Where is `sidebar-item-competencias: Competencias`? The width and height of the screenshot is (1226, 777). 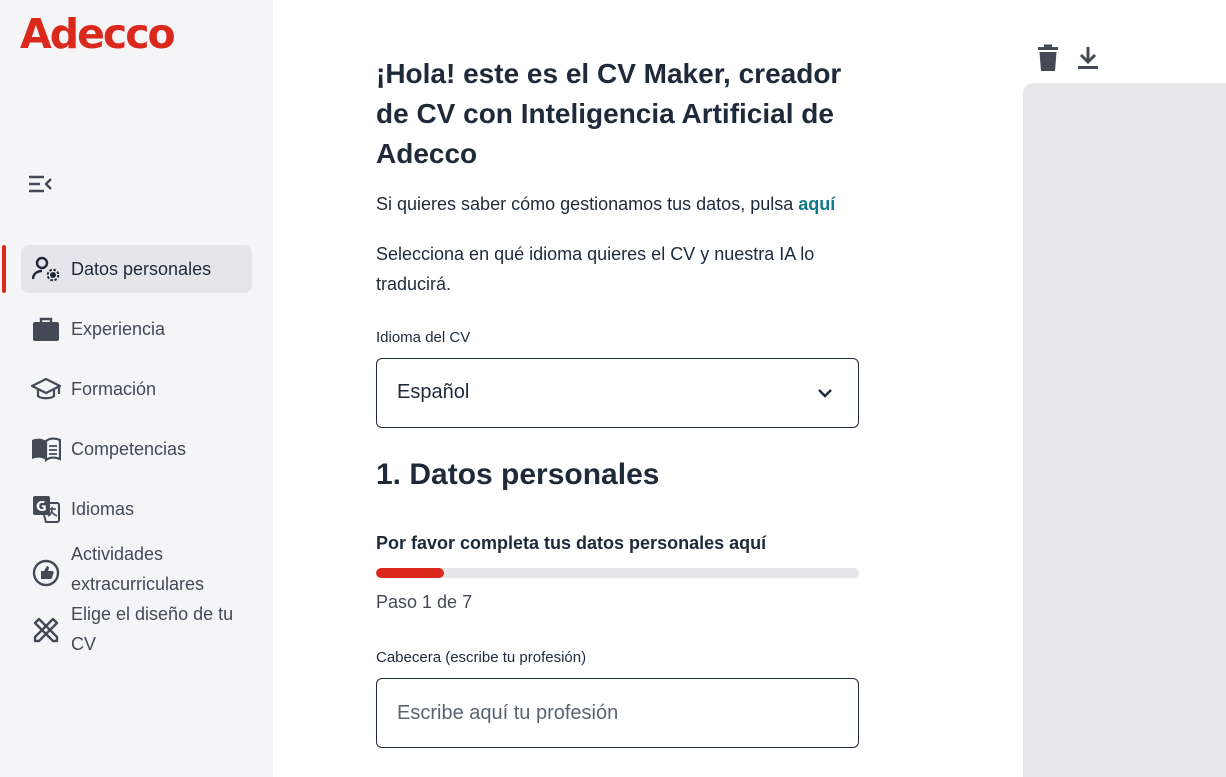
sidebar-item-competencias: Competencias is located at coordinates (136, 449).